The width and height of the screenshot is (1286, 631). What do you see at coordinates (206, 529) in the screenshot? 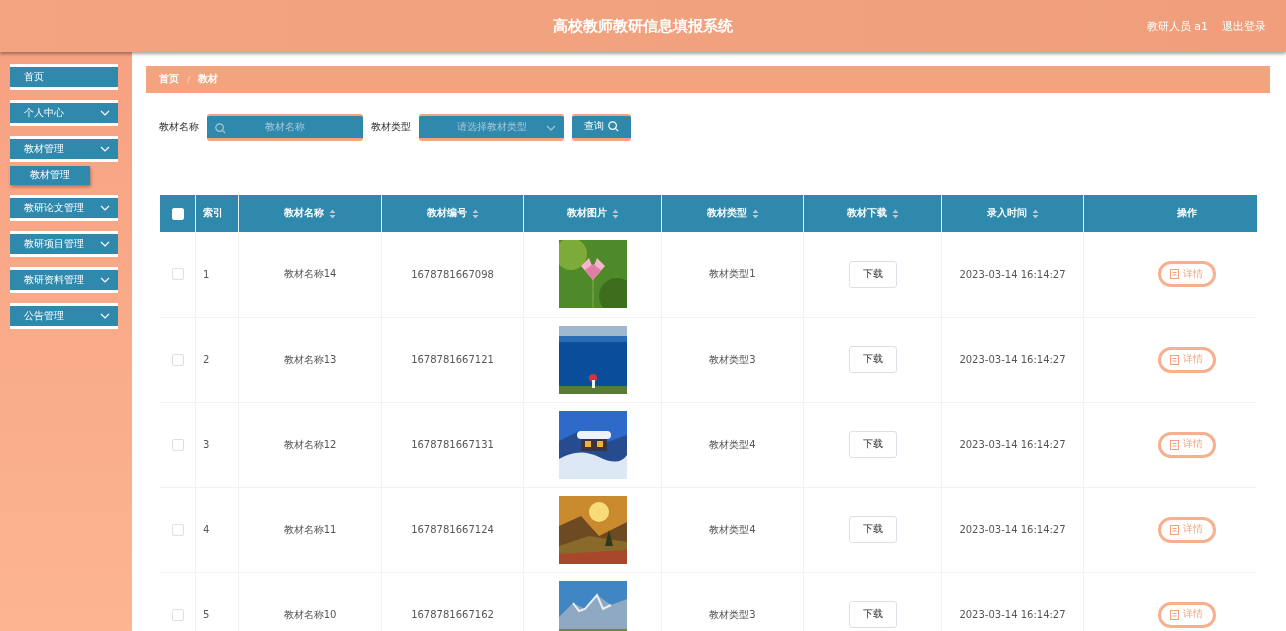
I see `row-index: 4` at bounding box center [206, 529].